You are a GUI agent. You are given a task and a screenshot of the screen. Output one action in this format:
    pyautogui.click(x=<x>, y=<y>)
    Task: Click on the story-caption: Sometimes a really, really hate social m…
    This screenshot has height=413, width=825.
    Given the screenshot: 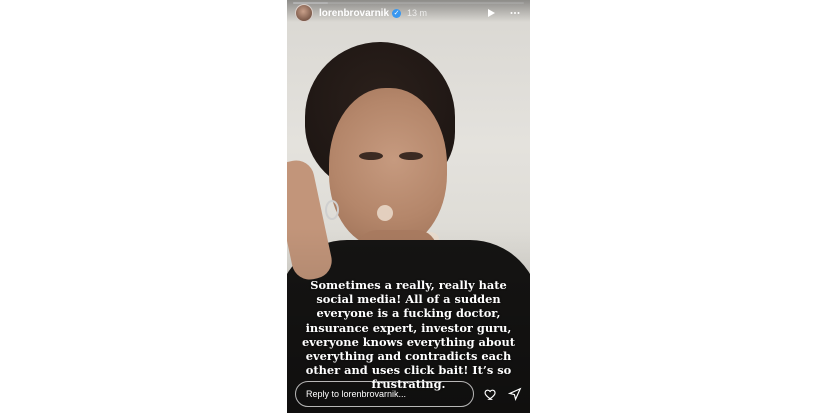 What is the action you would take?
    pyautogui.click(x=408, y=335)
    